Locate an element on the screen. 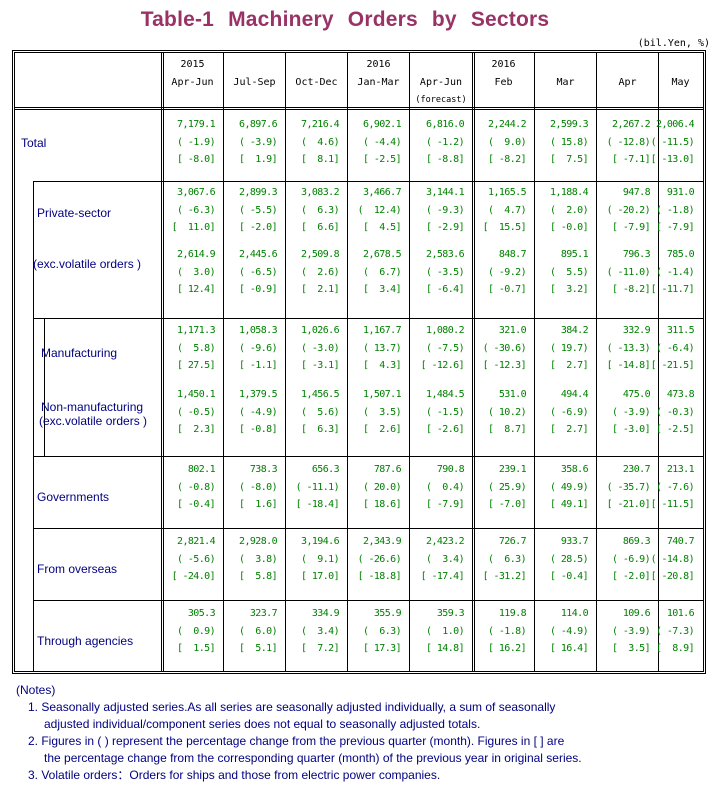 Image resolution: width=726 pixels, height=788 pixels. yoy-change: [ -2.5] is located at coordinates (675, 429).